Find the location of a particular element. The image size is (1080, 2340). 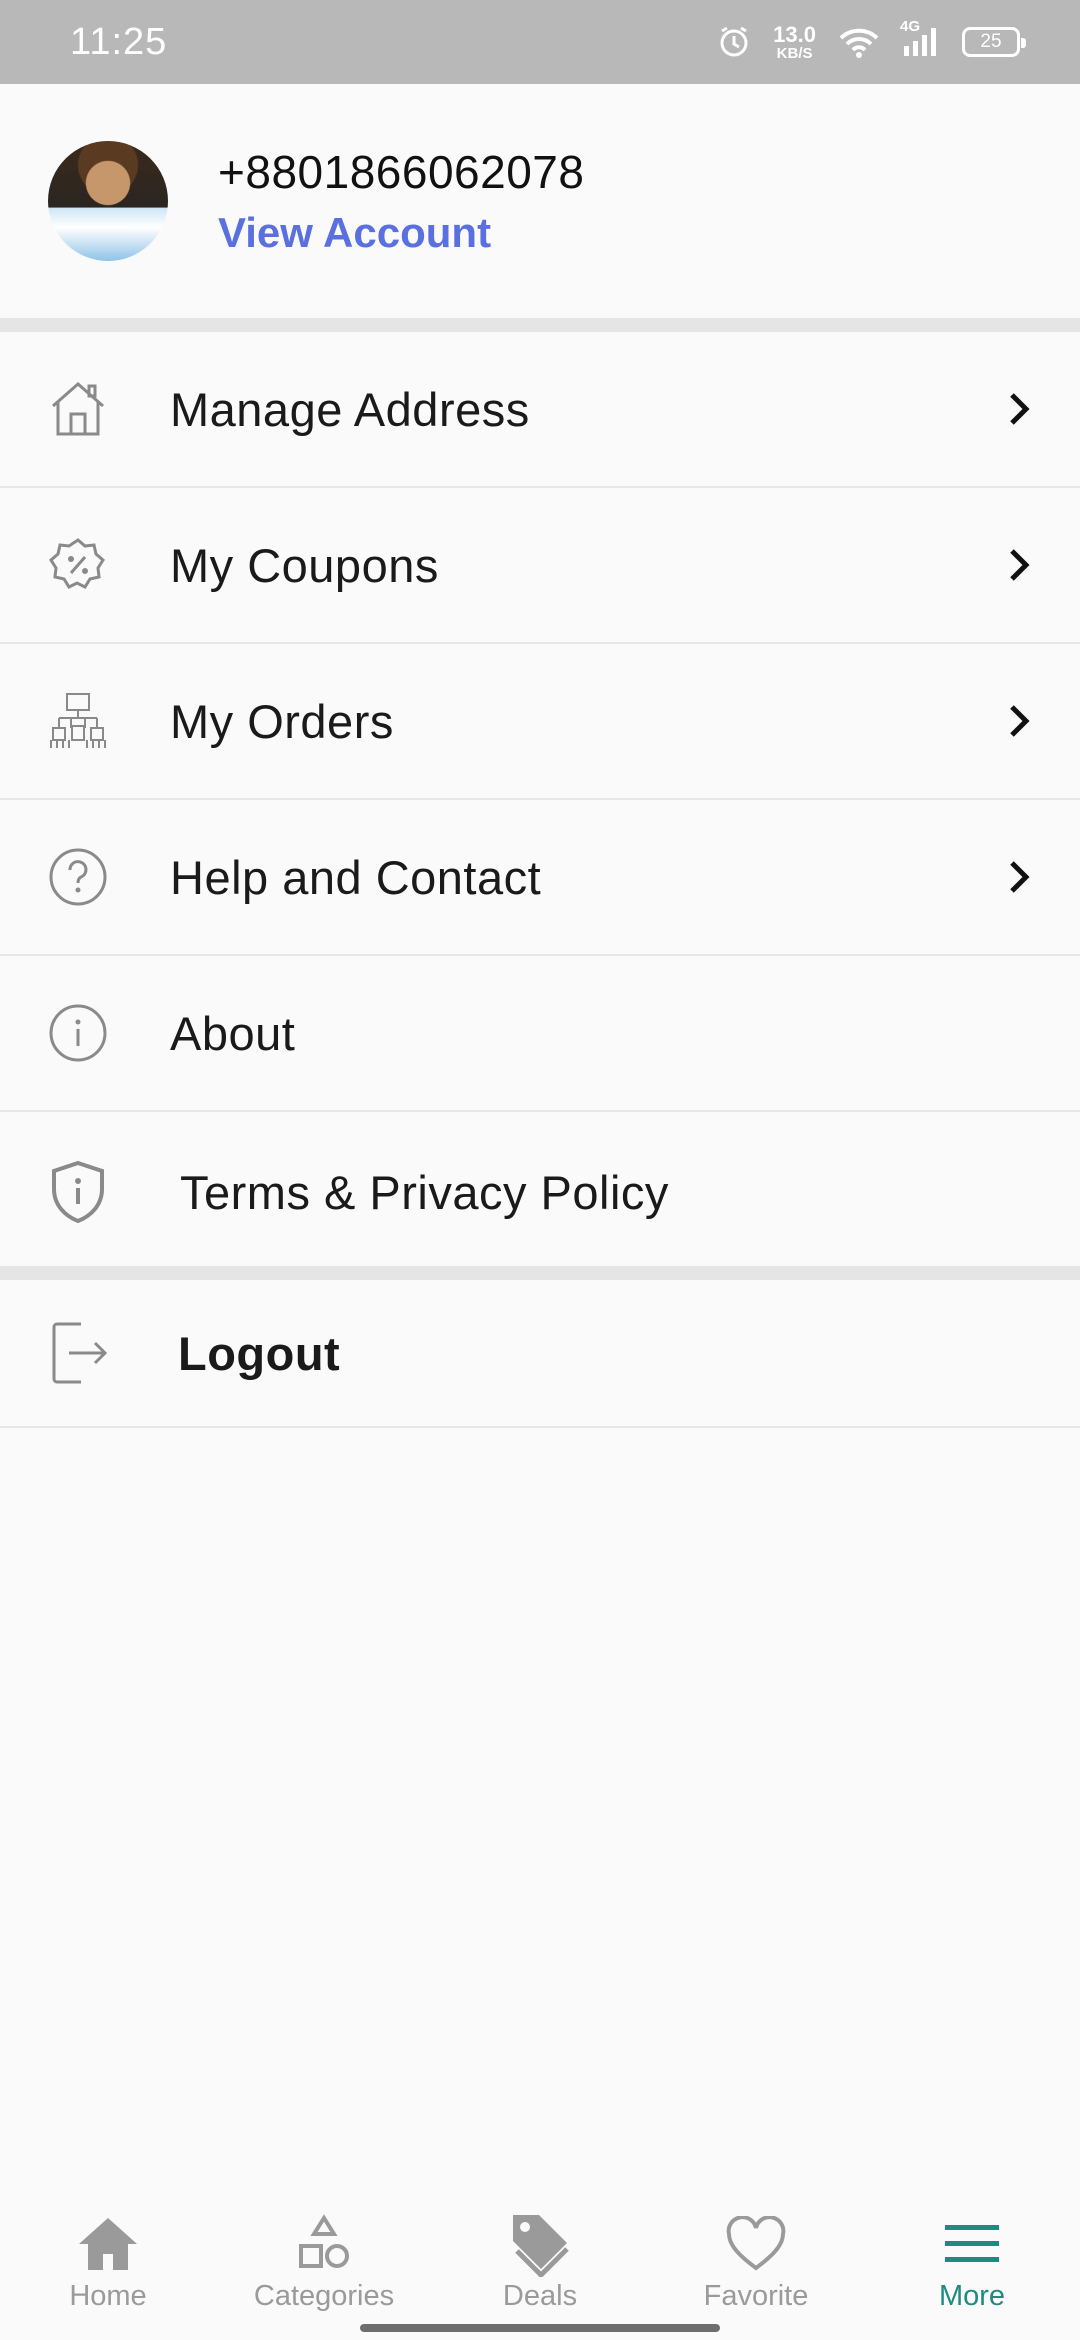

menu-label: Manage Address is located at coordinates (350, 409).